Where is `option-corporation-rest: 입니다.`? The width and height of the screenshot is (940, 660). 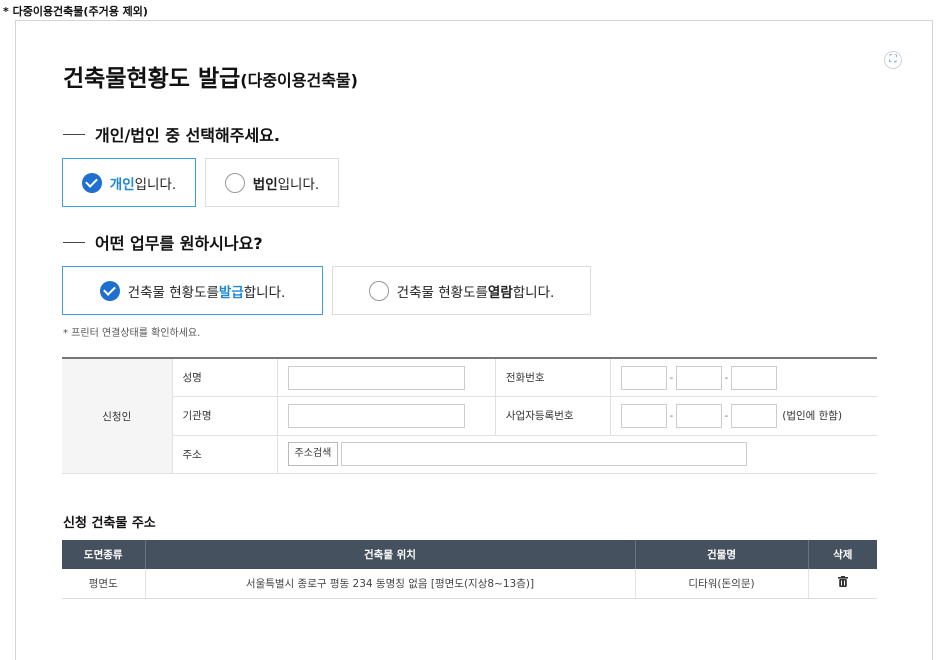 option-corporation-rest: 입니다. is located at coordinates (298, 184).